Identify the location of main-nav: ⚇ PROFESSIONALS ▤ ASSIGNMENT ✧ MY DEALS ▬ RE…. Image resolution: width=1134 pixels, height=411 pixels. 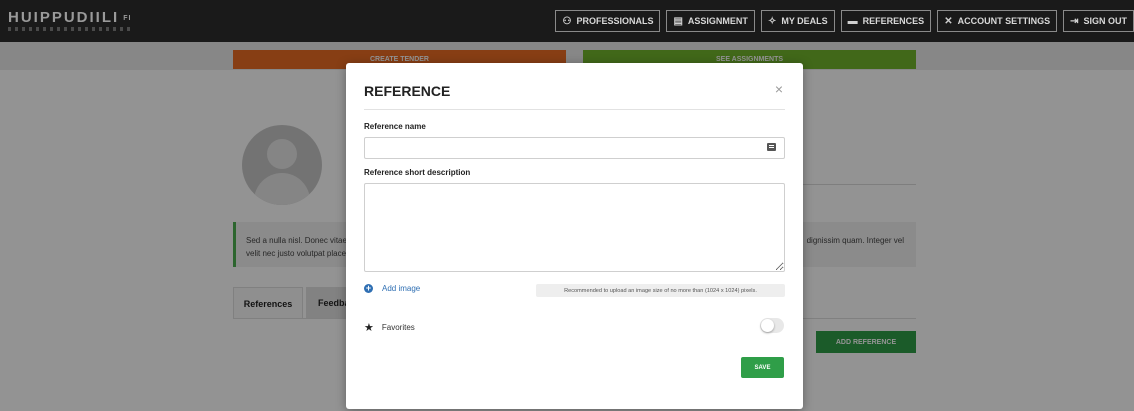
(841, 21).